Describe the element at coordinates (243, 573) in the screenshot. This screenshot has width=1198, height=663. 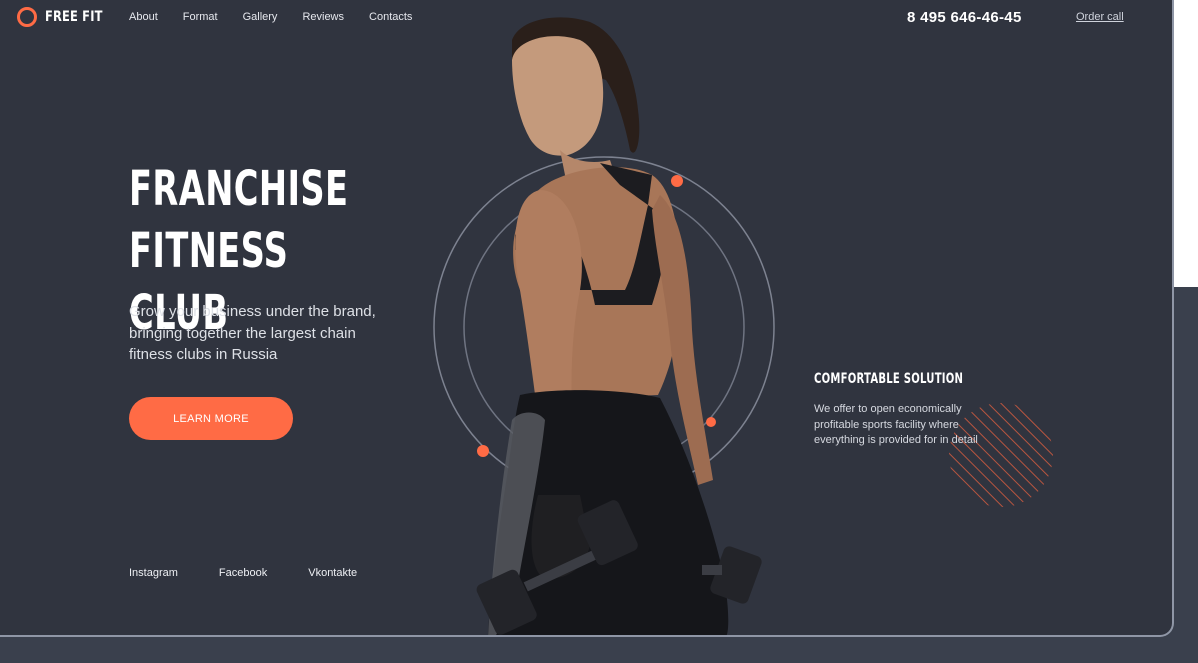
I see `social-facebook: Facebook` at that location.